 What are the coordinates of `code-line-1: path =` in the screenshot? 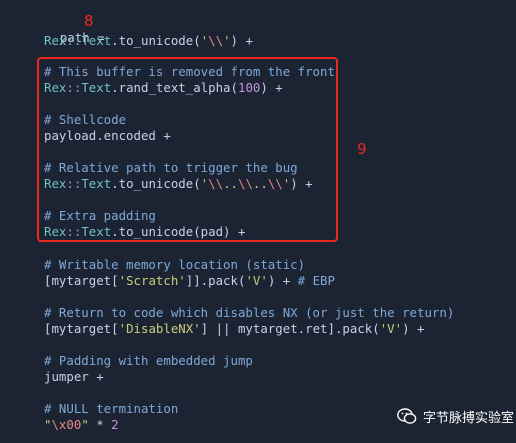 It's located at (71, 29).